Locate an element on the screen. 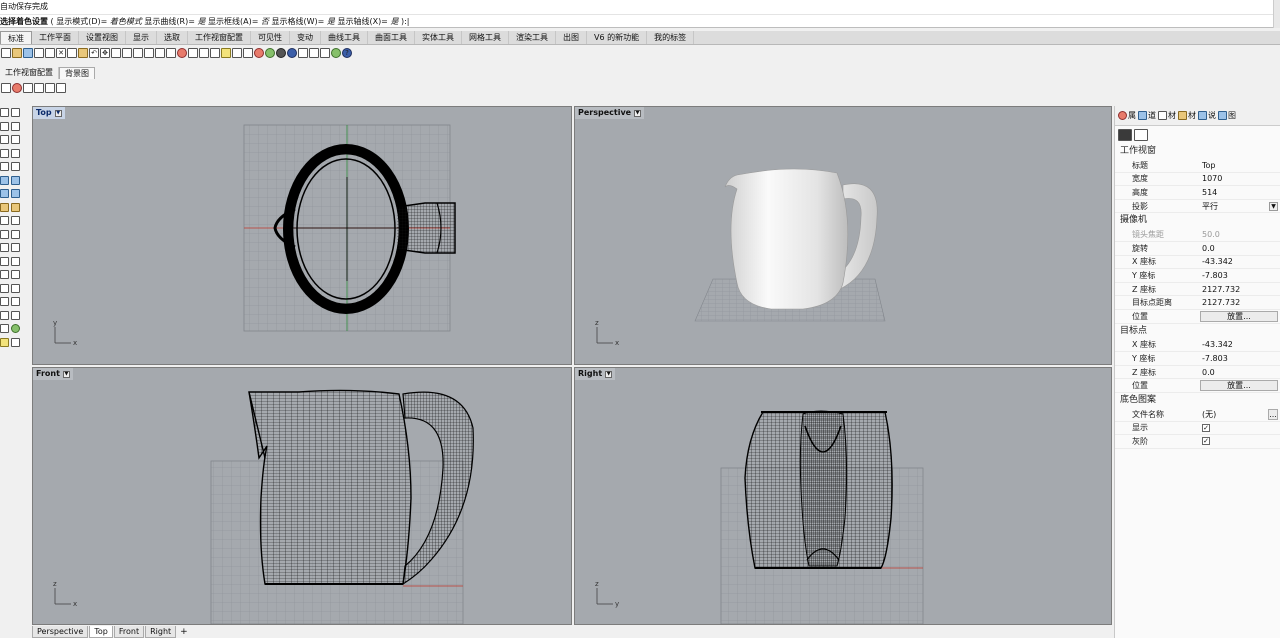  open-file-icon is located at coordinates (17, 53).